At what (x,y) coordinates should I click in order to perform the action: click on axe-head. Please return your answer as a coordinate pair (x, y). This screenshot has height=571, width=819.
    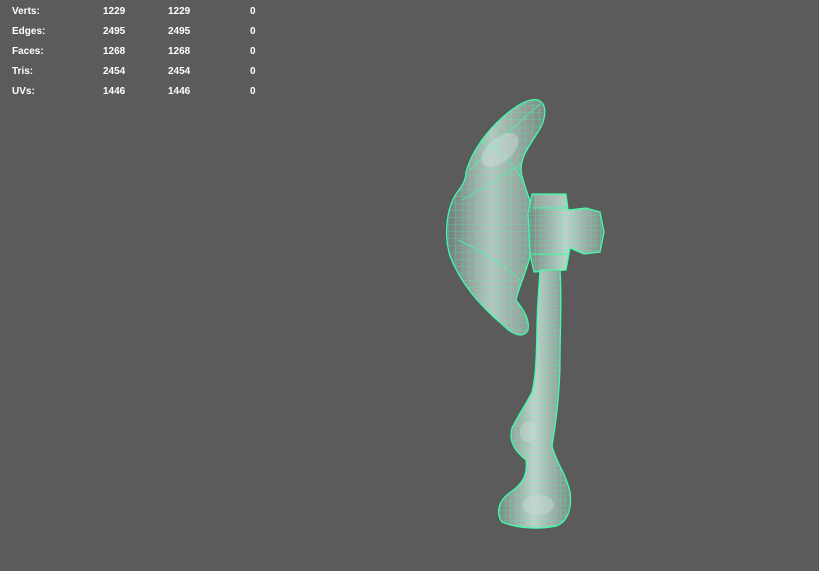
    Looking at the image, I should click on (566, 232).